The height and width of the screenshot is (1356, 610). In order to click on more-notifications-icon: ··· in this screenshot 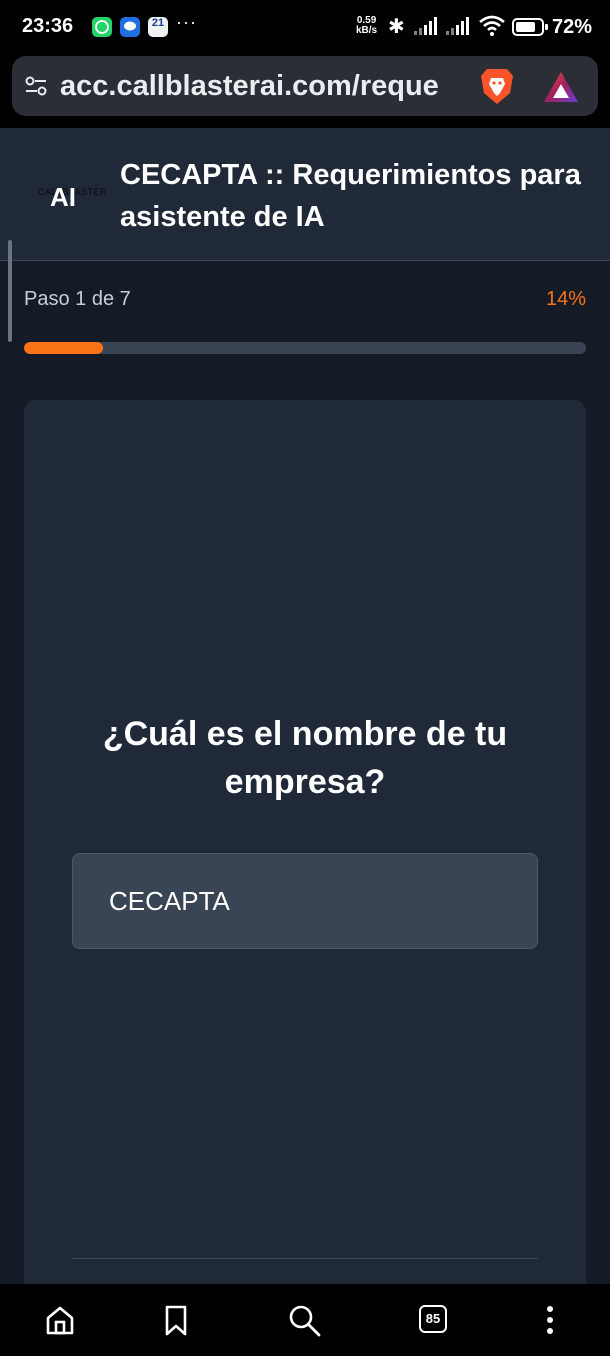, I will do `click(186, 22)`.